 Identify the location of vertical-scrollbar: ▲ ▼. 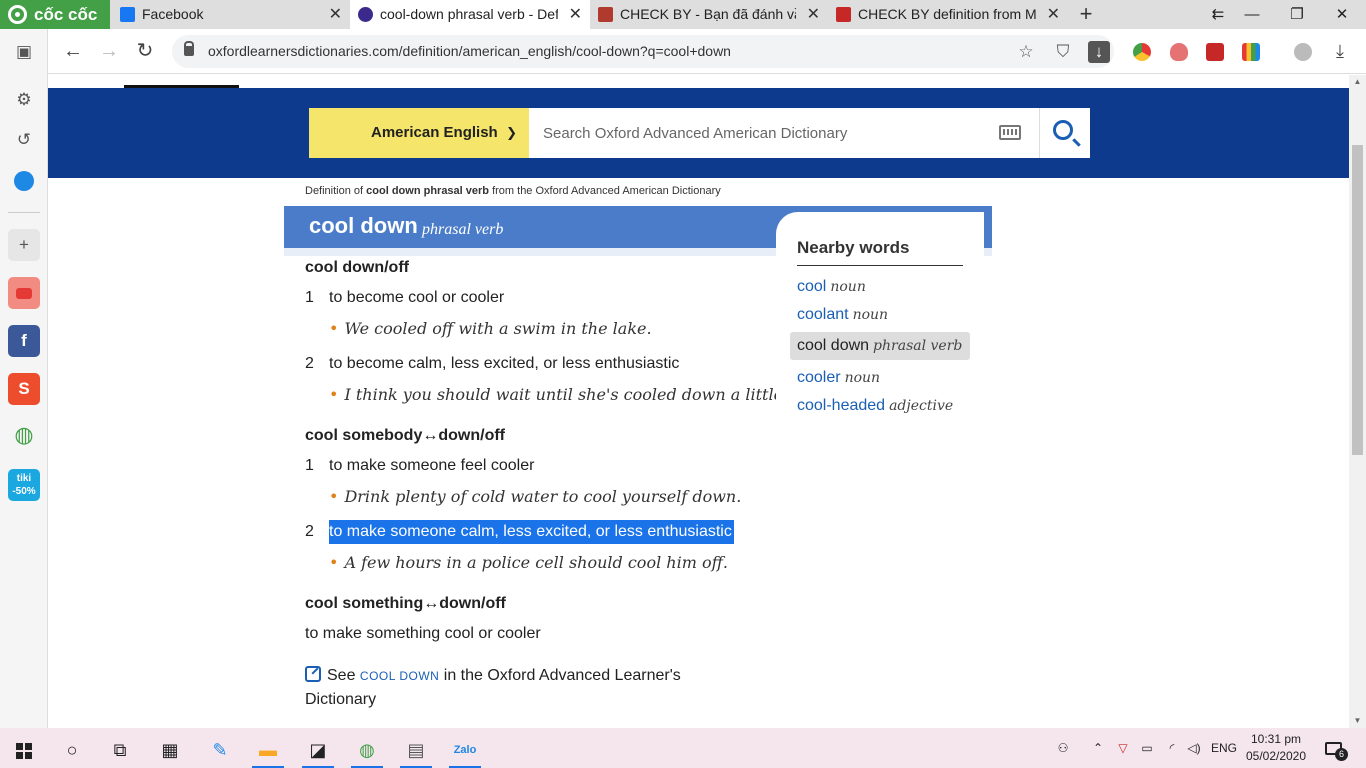
(1357, 401).